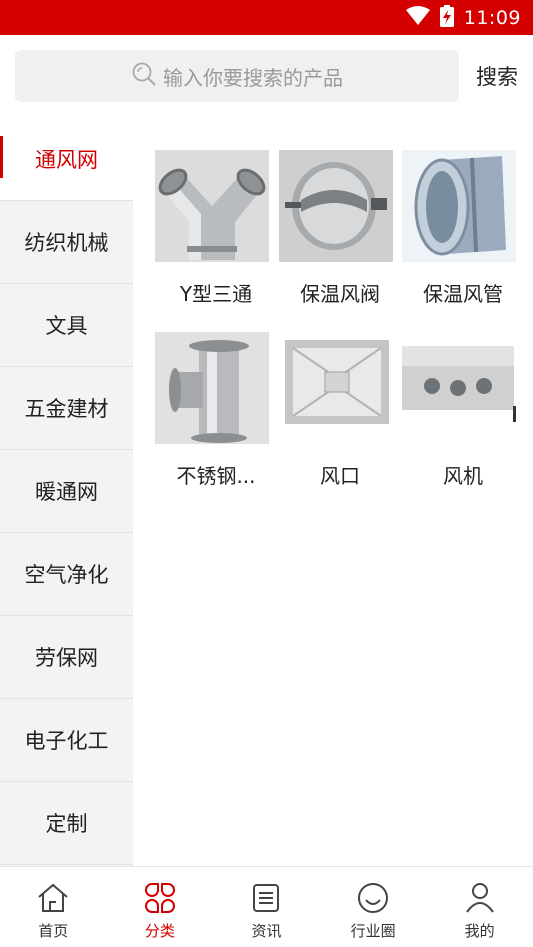  Describe the element at coordinates (336, 206) in the screenshot. I see `damper-valve-image` at that location.